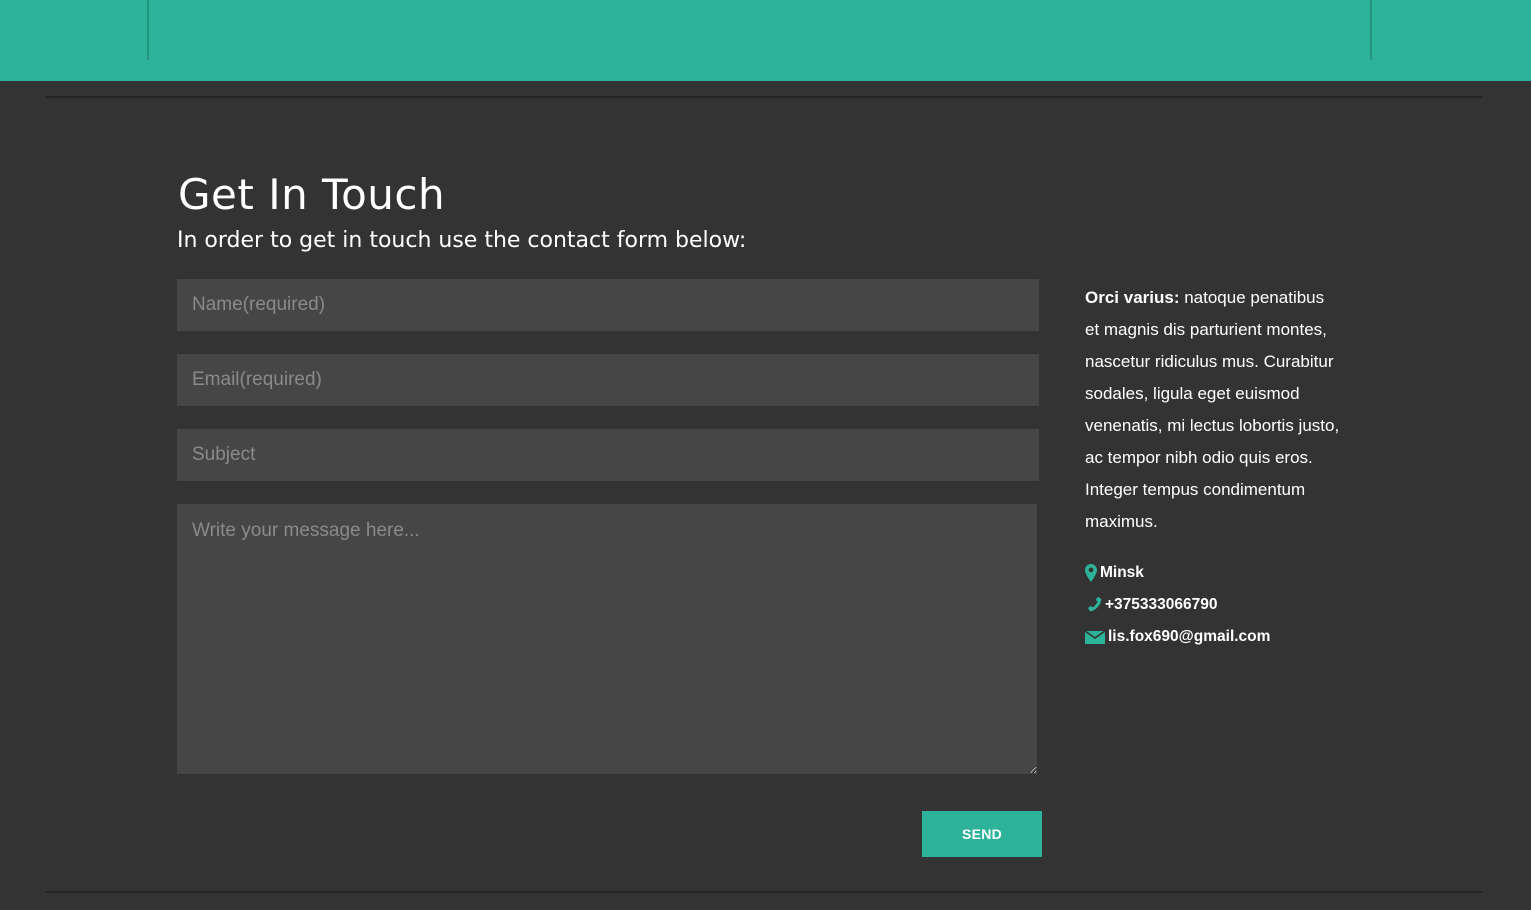 The height and width of the screenshot is (910, 1531). What do you see at coordinates (764, 97) in the screenshot?
I see `section-divider-top` at bounding box center [764, 97].